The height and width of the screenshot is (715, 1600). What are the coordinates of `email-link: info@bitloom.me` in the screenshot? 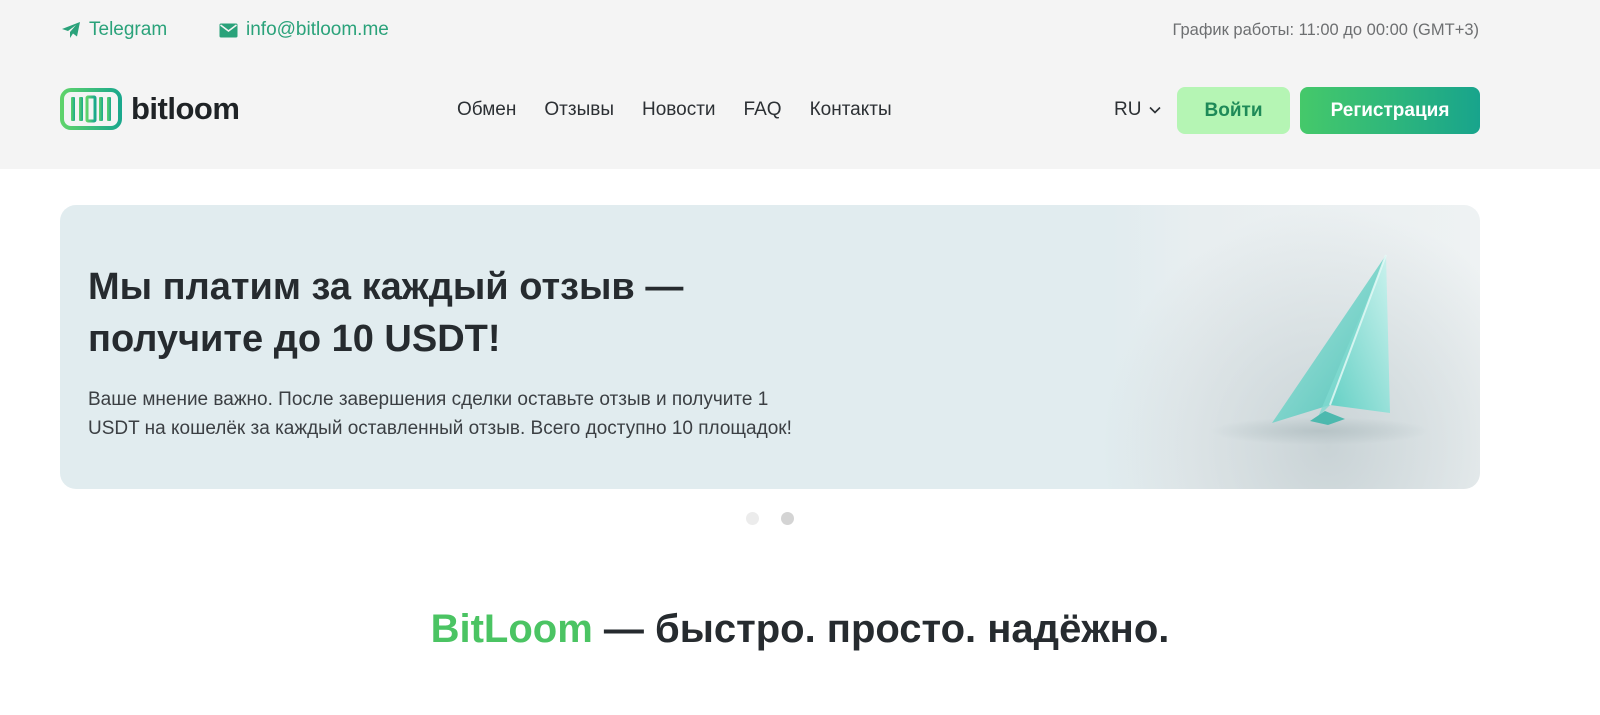 It's located at (304, 30).